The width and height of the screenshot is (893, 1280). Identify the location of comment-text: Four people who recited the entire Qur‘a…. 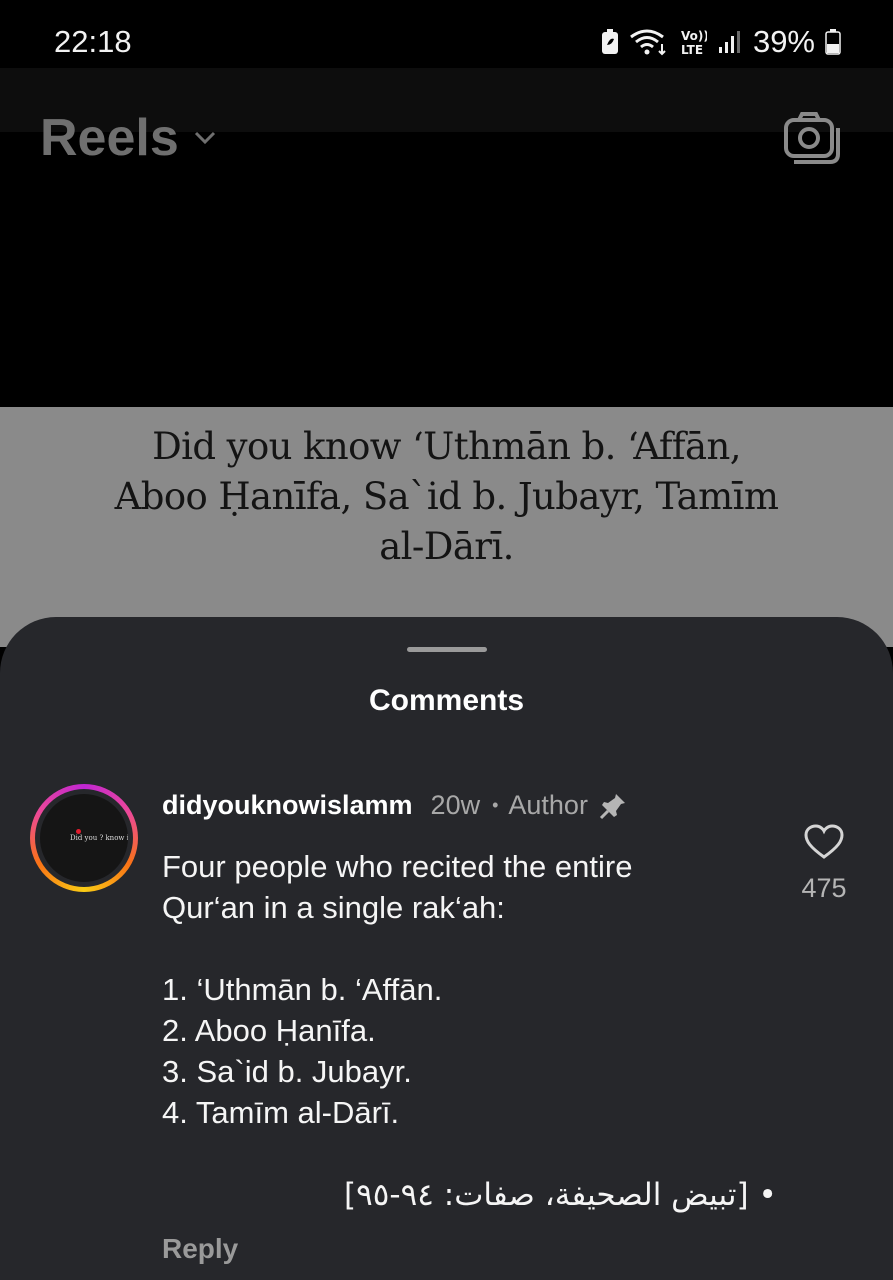
(397, 989).